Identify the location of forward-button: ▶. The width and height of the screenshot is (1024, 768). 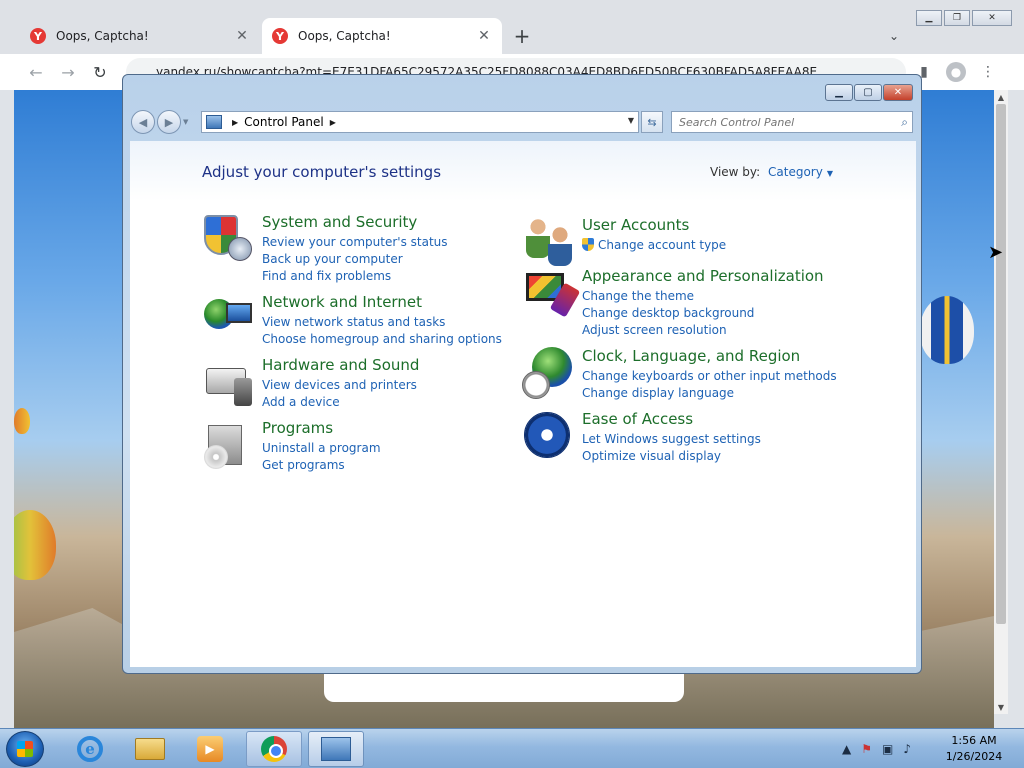
(169, 122).